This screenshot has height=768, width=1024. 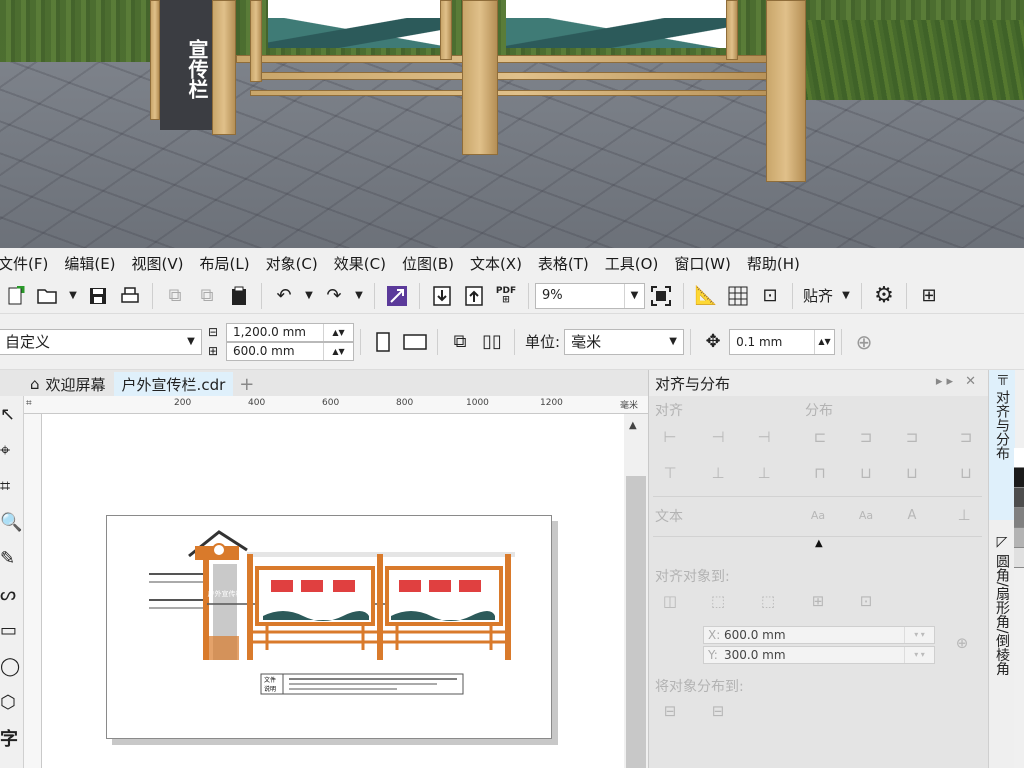 What do you see at coordinates (770, 296) in the screenshot?
I see `show-guidelines-icon: ⊡` at bounding box center [770, 296].